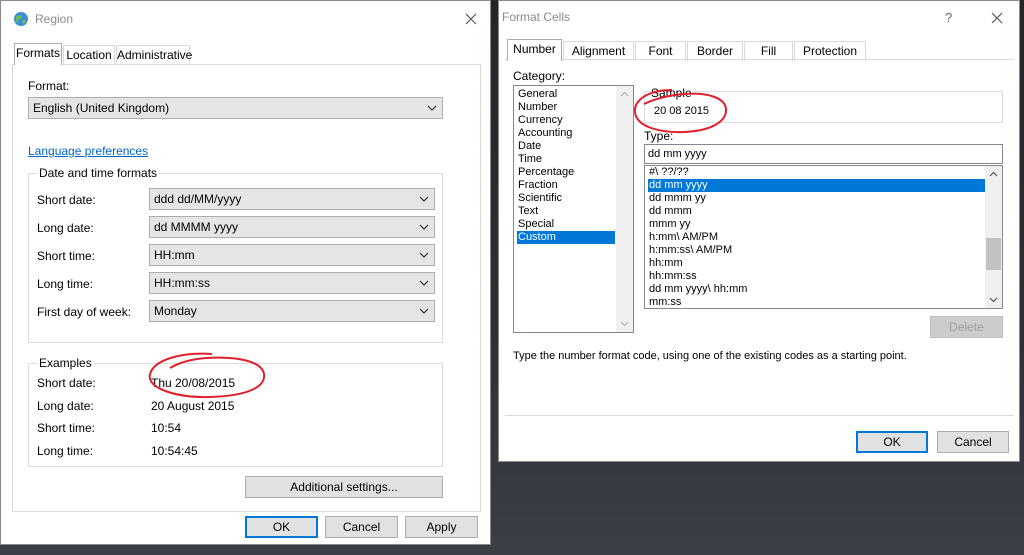  Describe the element at coordinates (598, 51) in the screenshot. I see `tab-alignment: Alignment` at that location.